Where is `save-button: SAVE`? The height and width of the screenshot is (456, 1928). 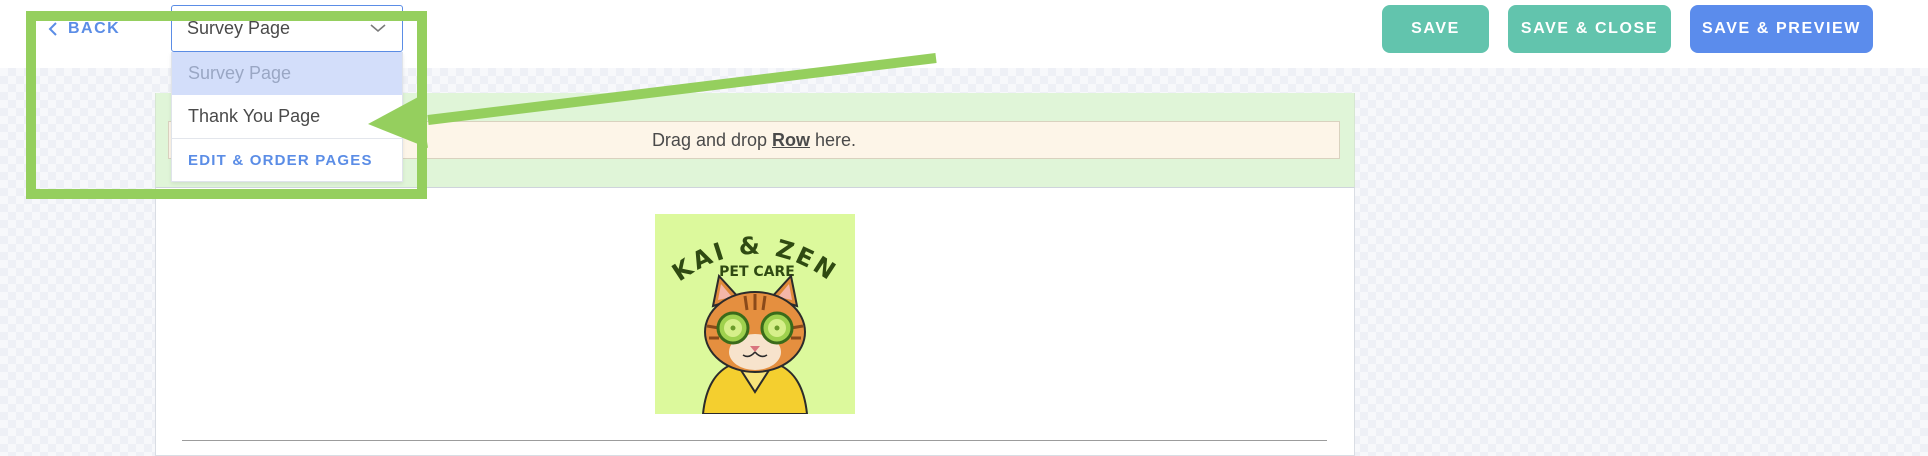 save-button: SAVE is located at coordinates (1435, 29).